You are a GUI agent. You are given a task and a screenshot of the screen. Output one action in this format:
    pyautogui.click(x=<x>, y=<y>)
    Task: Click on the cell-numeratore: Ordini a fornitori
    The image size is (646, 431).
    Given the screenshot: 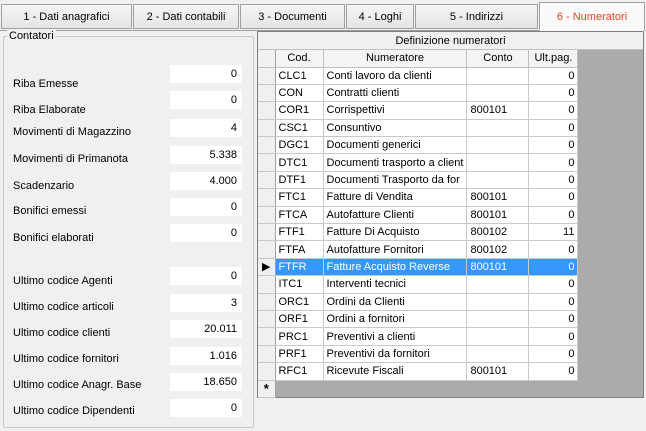 What is the action you would take?
    pyautogui.click(x=395, y=319)
    